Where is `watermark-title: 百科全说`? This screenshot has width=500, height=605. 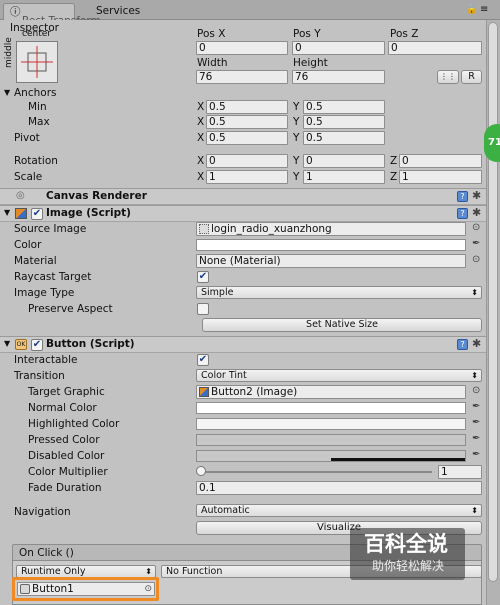 watermark-title: 百科全说 is located at coordinates (406, 544).